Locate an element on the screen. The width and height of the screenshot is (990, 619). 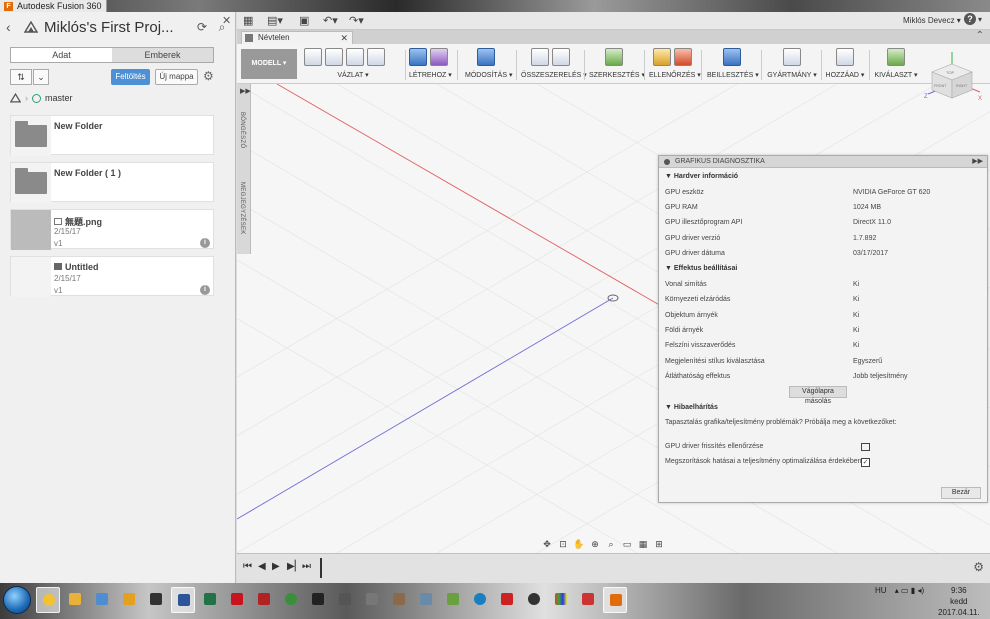
assemble-group: ÖSSZESZERELÉS ▾ is located at coordinates (554, 65).